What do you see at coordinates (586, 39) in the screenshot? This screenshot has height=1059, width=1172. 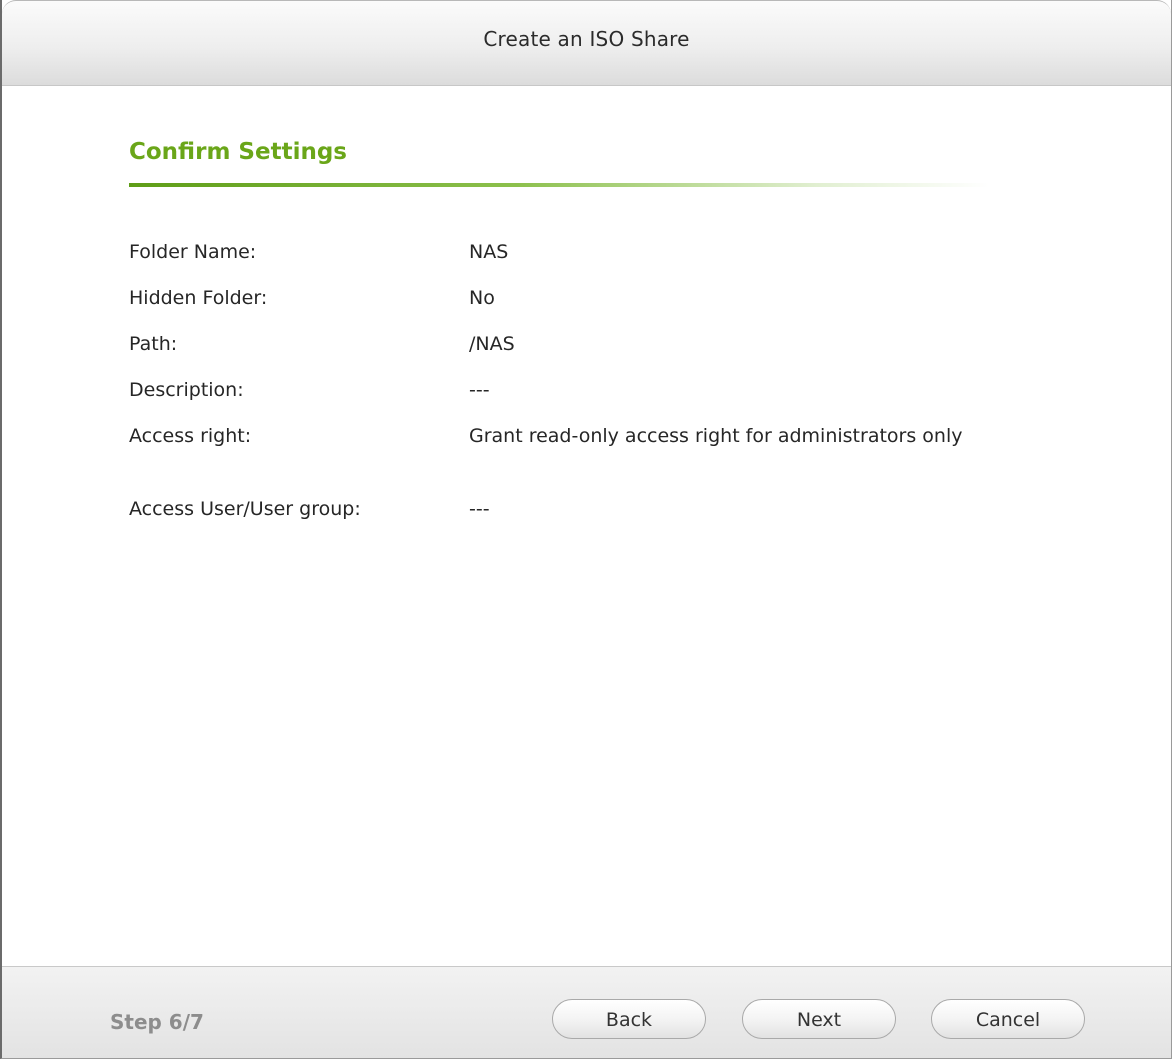 I see `dialog-title: Create an ISO Share` at bounding box center [586, 39].